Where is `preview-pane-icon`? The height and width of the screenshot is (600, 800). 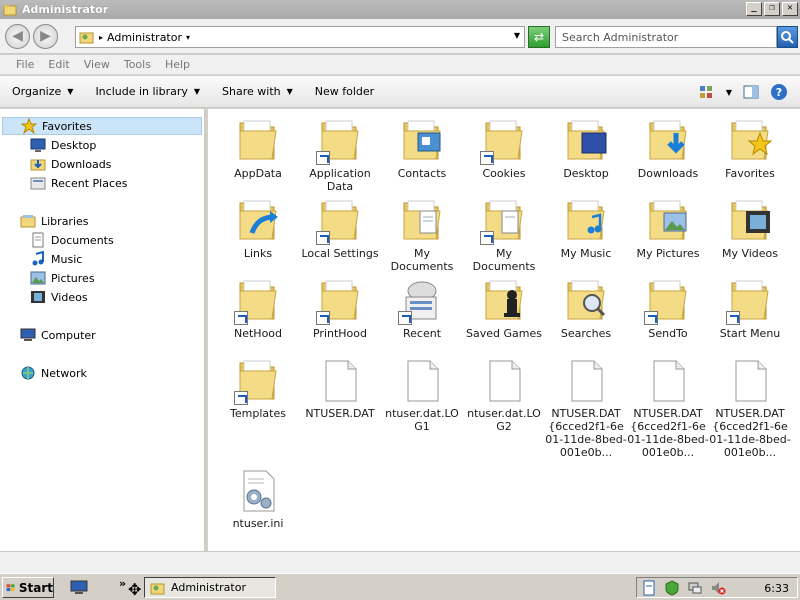 preview-pane-icon is located at coordinates (751, 92).